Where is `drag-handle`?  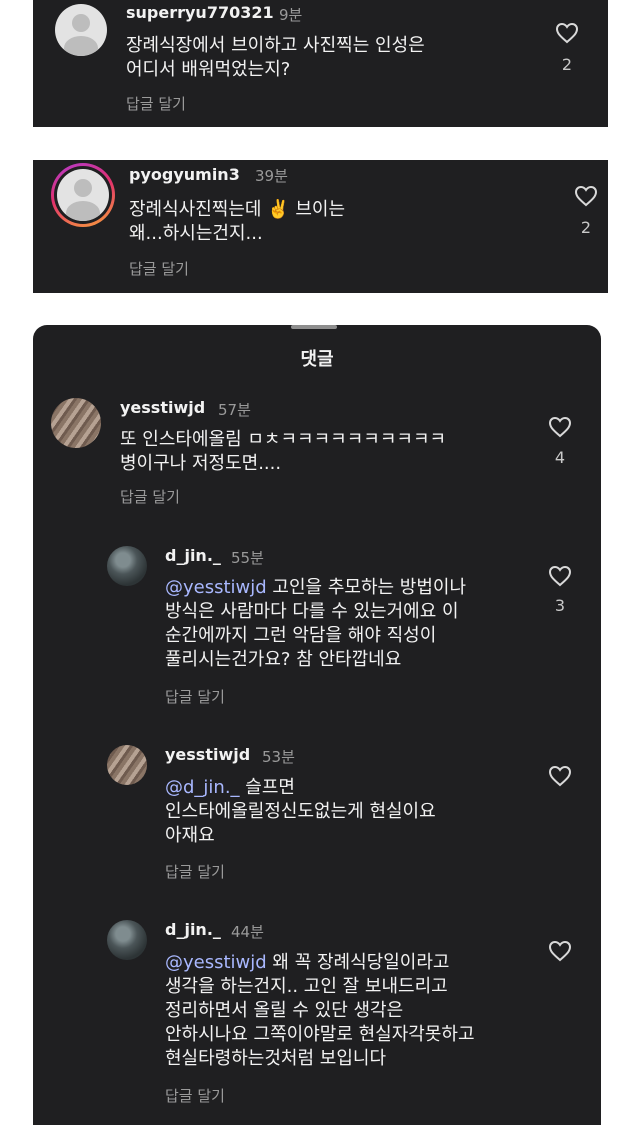
drag-handle is located at coordinates (314, 327).